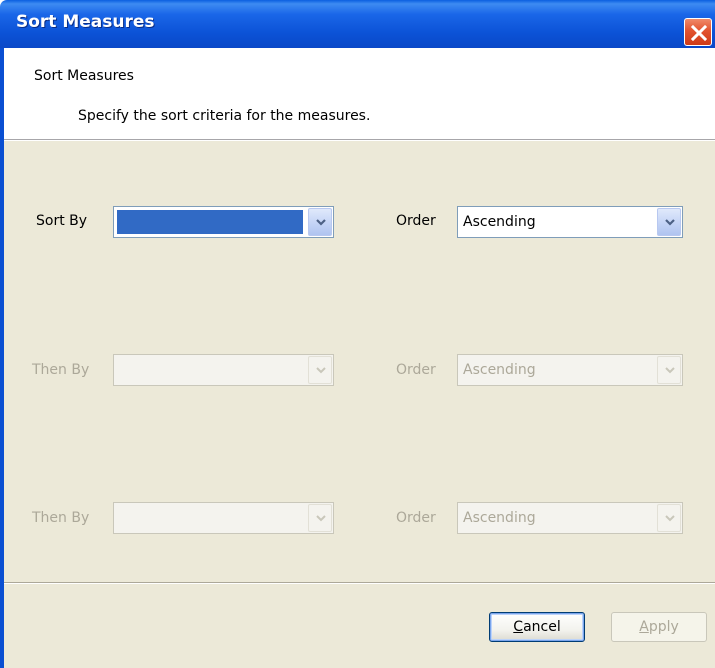 This screenshot has height=668, width=715. I want to click on order-value-3: Ascending, so click(499, 518).